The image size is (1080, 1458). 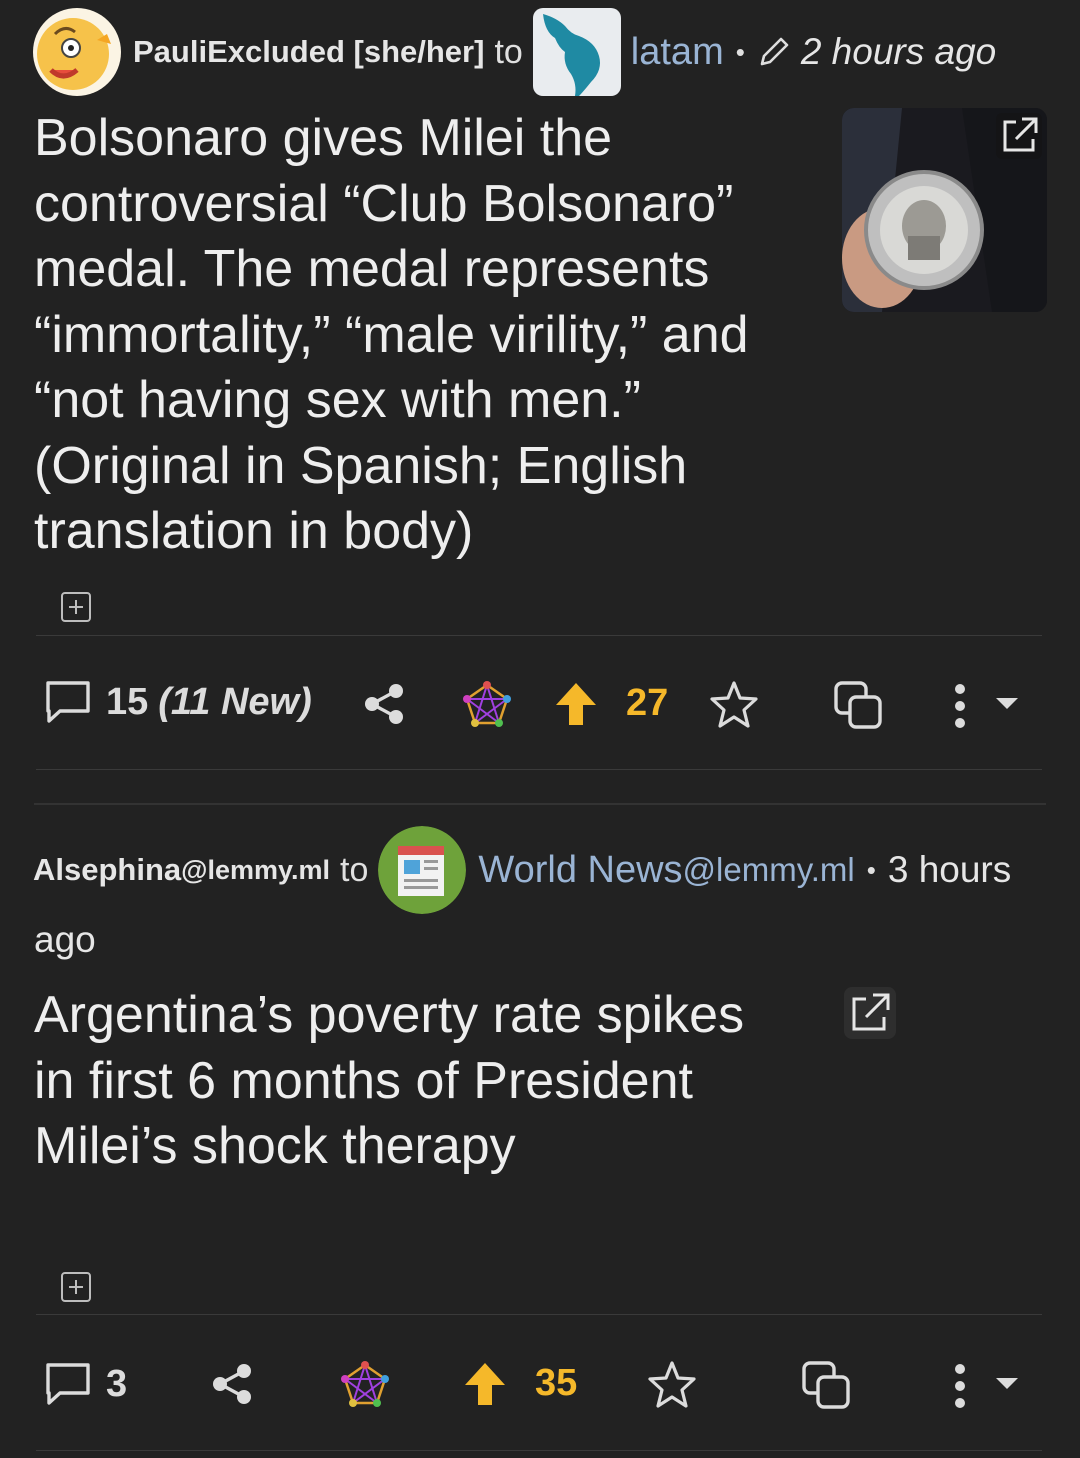 What do you see at coordinates (647, 702) in the screenshot?
I see `score-count: 27` at bounding box center [647, 702].